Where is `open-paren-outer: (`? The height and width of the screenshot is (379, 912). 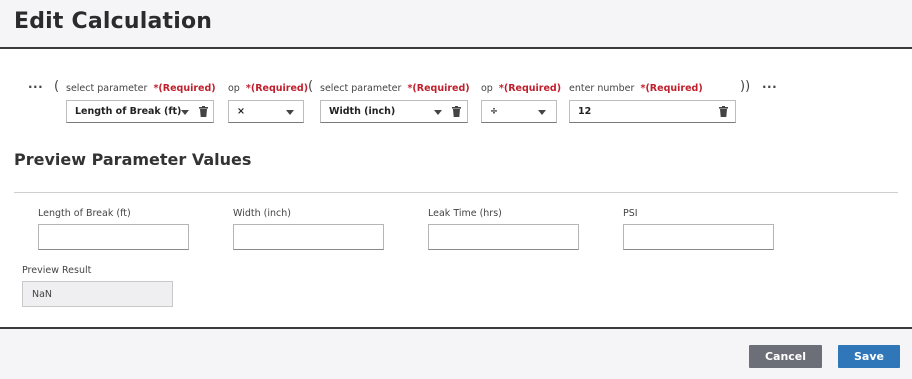
open-paren-outer: ( is located at coordinates (57, 86).